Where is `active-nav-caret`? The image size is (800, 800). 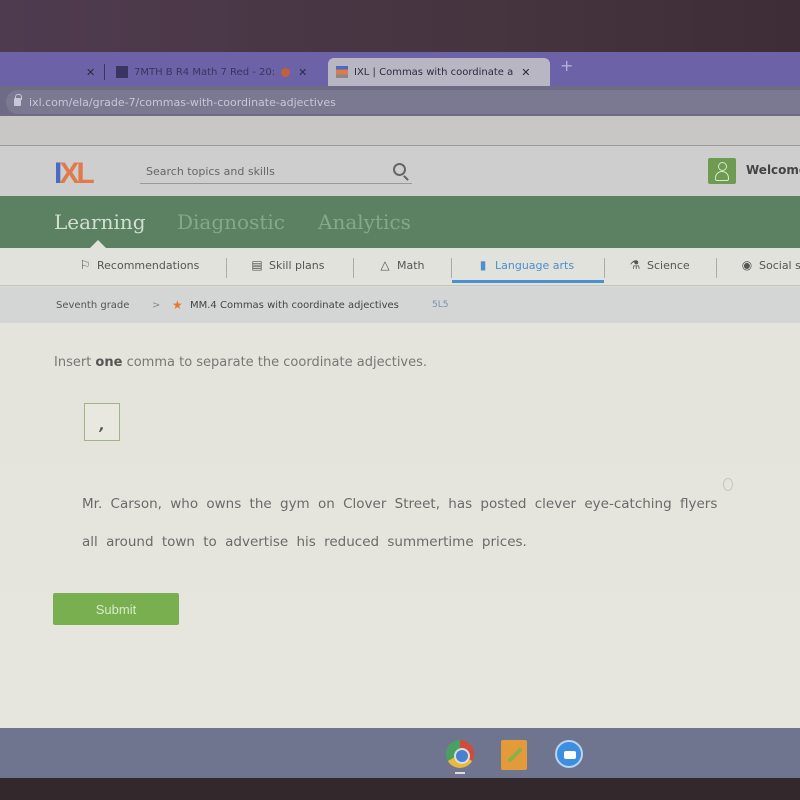 active-nav-caret is located at coordinates (98, 244).